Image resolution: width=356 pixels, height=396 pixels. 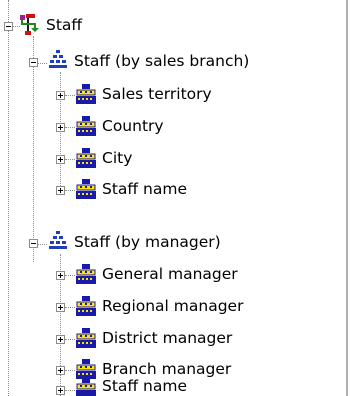 I want to click on tree-node-label: District manager, so click(x=167, y=338).